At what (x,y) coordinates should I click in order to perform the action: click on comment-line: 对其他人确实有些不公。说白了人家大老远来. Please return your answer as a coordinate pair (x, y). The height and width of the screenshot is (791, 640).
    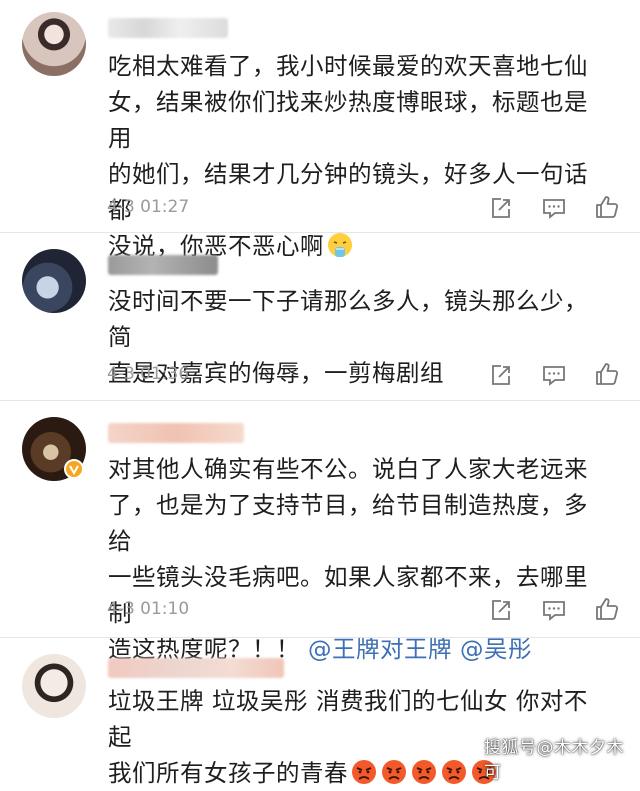
    Looking at the image, I should click on (348, 469).